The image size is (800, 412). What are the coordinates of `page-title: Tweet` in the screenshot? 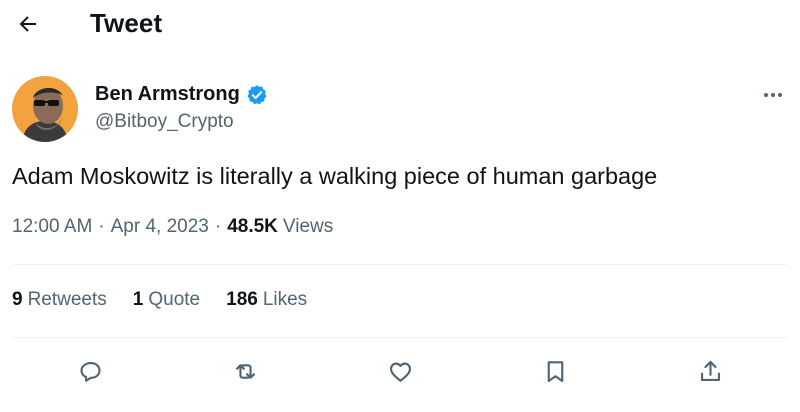 It's located at (126, 23).